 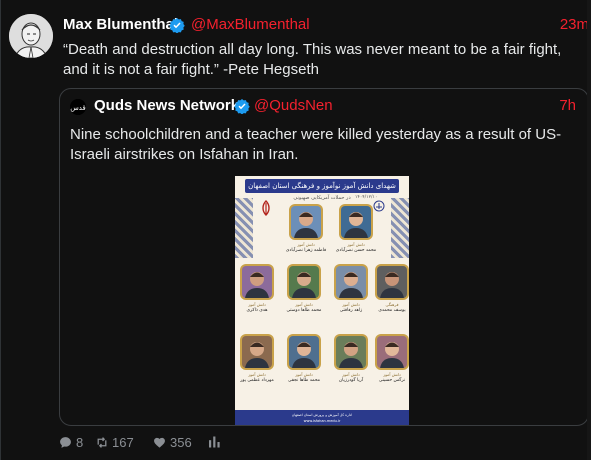 I want to click on portrait-name: مهرداد عظمی پور, so click(x=257, y=380).